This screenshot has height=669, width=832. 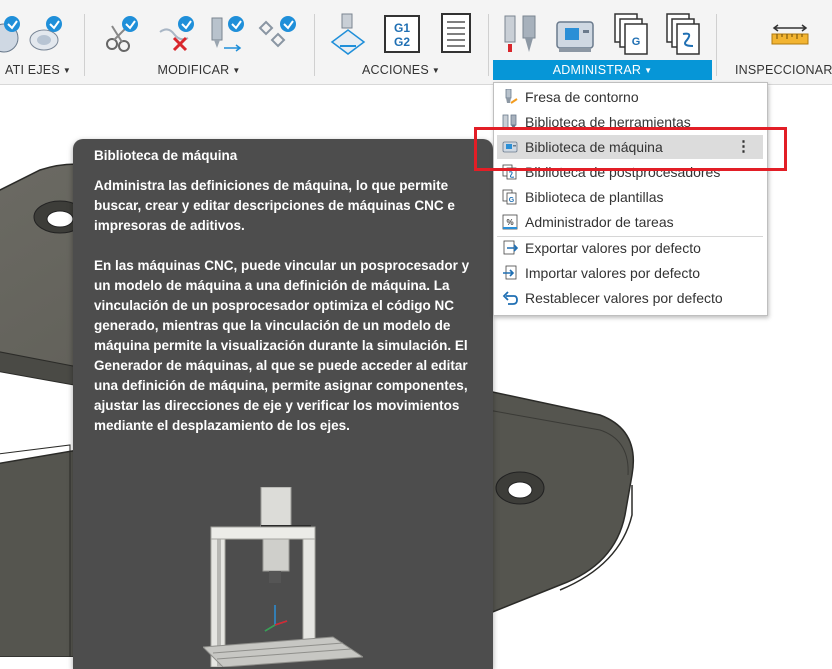 I want to click on group-label-modificar: MODIFICAR ▼, so click(x=199, y=70).